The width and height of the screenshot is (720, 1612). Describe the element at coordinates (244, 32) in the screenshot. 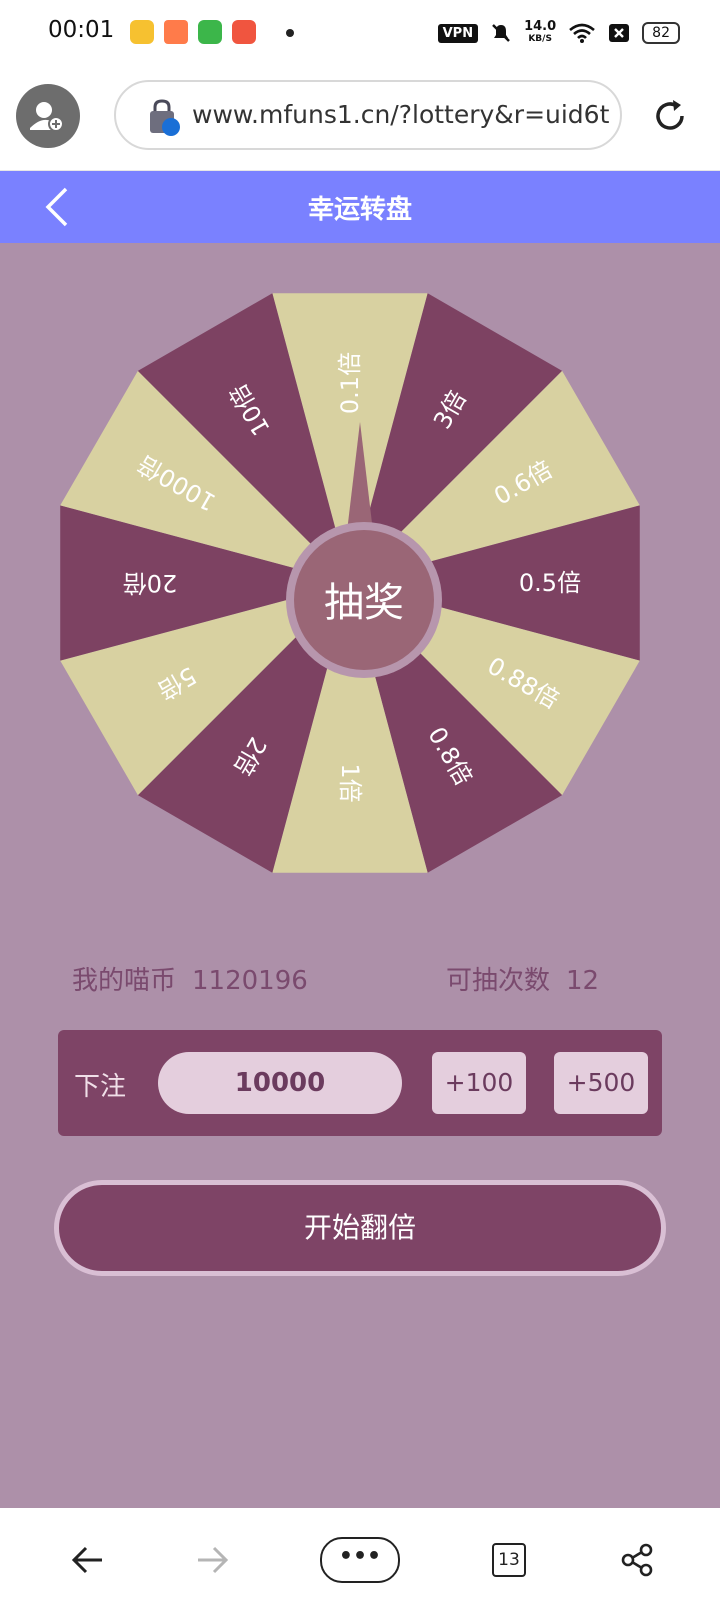

I see `music-app-icon` at that location.